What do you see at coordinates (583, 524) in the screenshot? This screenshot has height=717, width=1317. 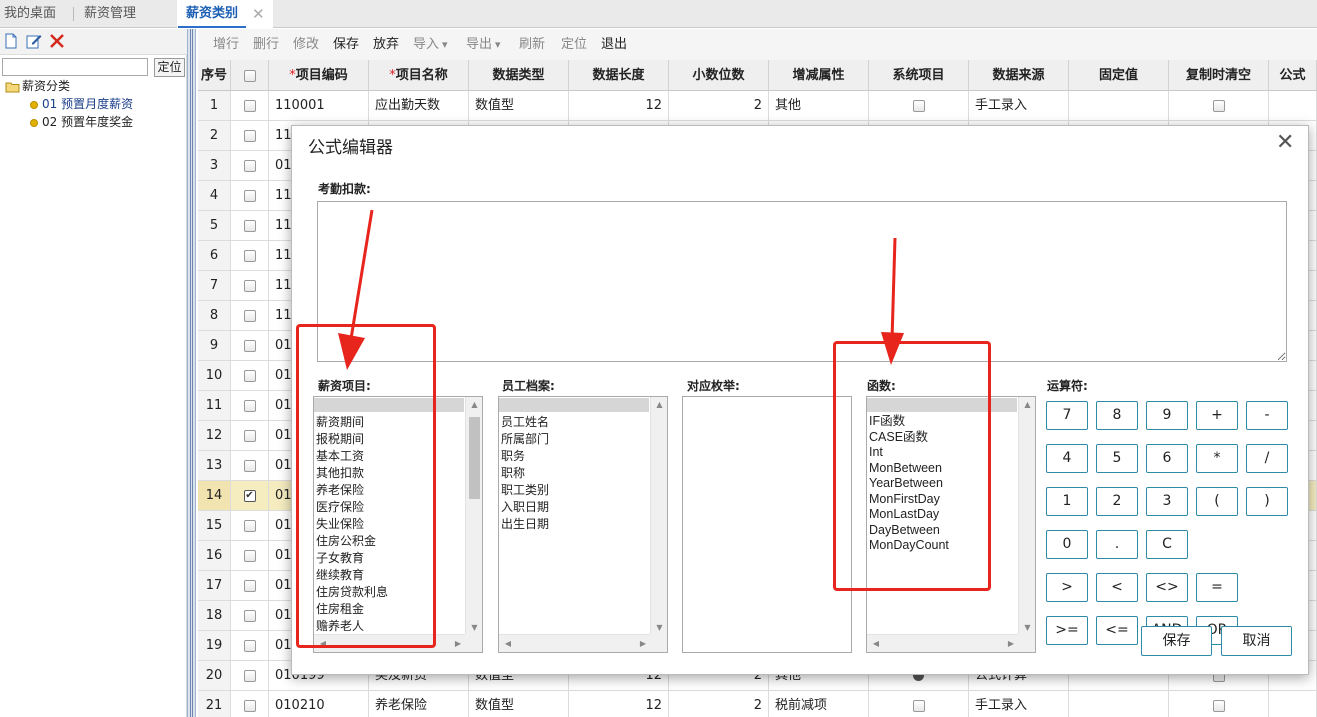 I see `employee-archive-list: 员工姓名 所属部门 职务 职称 职工类别 入职日期 出生日期 ▲ ▼ ◀ ▶` at bounding box center [583, 524].